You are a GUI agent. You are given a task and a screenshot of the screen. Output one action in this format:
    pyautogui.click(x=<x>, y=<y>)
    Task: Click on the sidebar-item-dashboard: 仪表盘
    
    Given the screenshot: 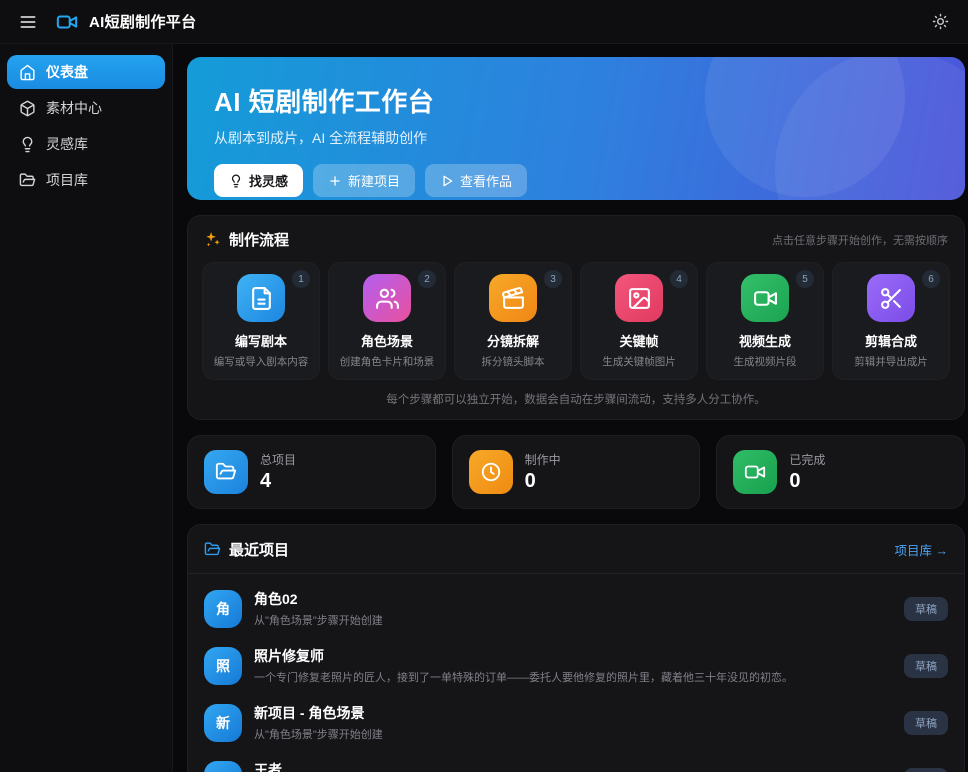 What is the action you would take?
    pyautogui.click(x=86, y=72)
    